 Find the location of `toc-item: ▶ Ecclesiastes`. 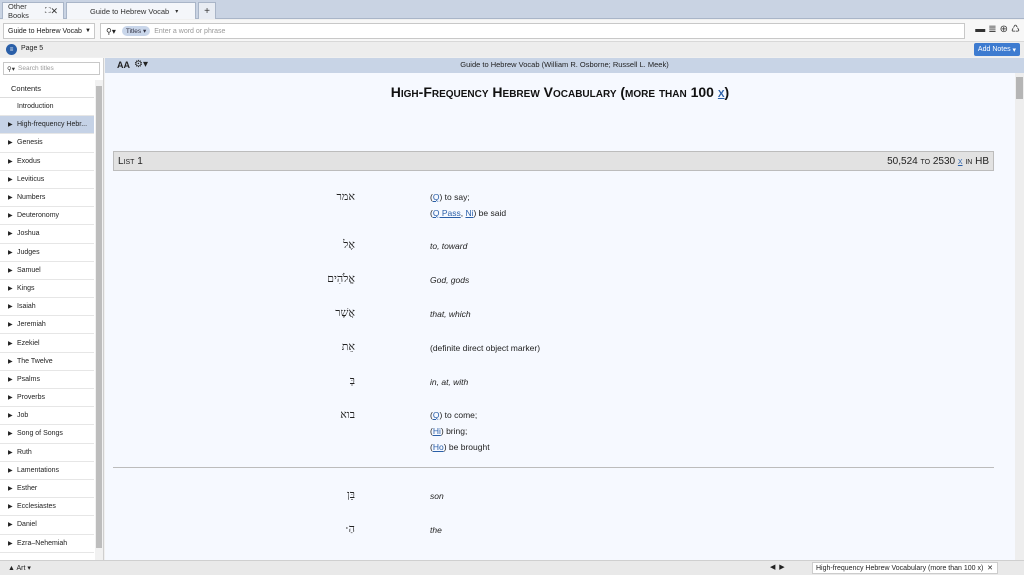

toc-item: ▶ Ecclesiastes is located at coordinates (47, 507).